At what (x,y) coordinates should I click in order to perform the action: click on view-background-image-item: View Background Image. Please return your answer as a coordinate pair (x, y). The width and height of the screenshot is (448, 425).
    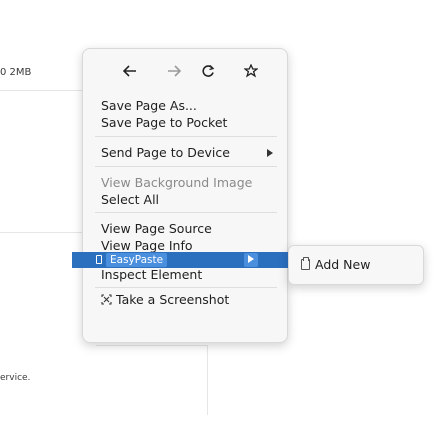
    Looking at the image, I should click on (177, 182).